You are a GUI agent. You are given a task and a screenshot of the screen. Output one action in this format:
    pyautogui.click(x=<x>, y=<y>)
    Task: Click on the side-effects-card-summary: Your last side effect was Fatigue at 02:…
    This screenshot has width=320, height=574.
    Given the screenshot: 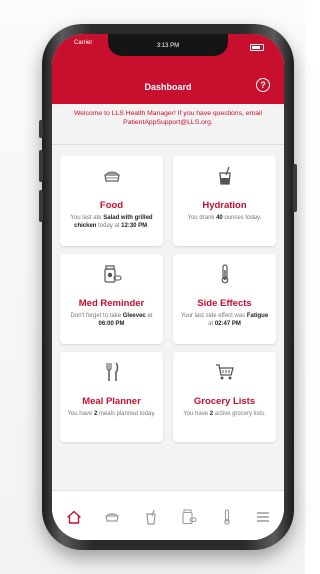 What is the action you would take?
    pyautogui.click(x=224, y=320)
    